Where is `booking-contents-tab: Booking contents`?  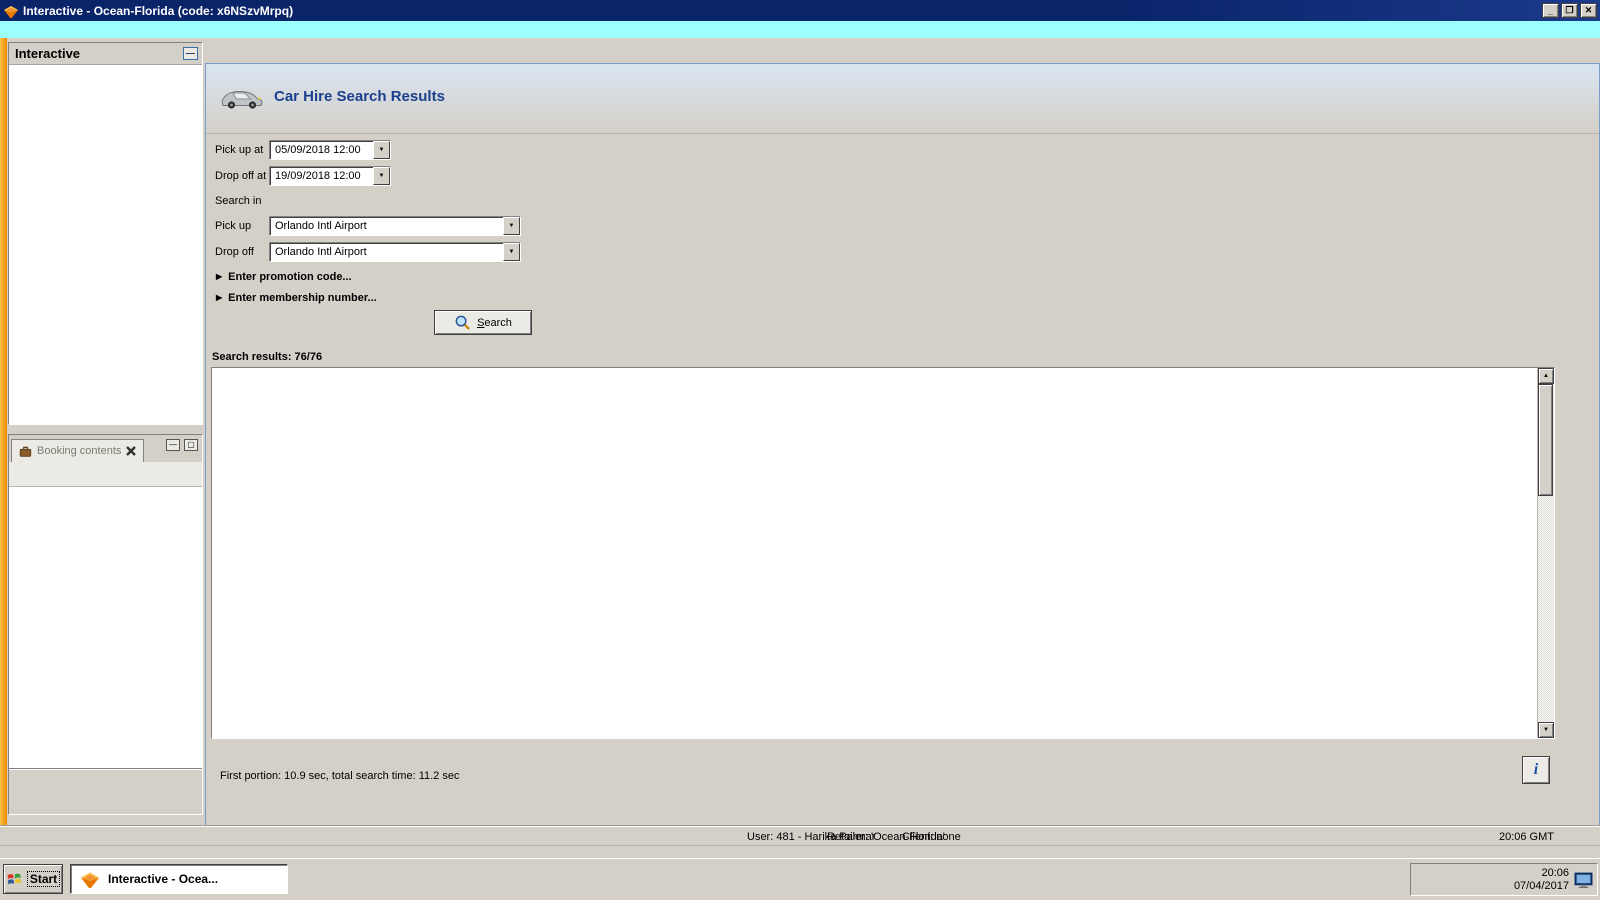 booking-contents-tab: Booking contents is located at coordinates (78, 450).